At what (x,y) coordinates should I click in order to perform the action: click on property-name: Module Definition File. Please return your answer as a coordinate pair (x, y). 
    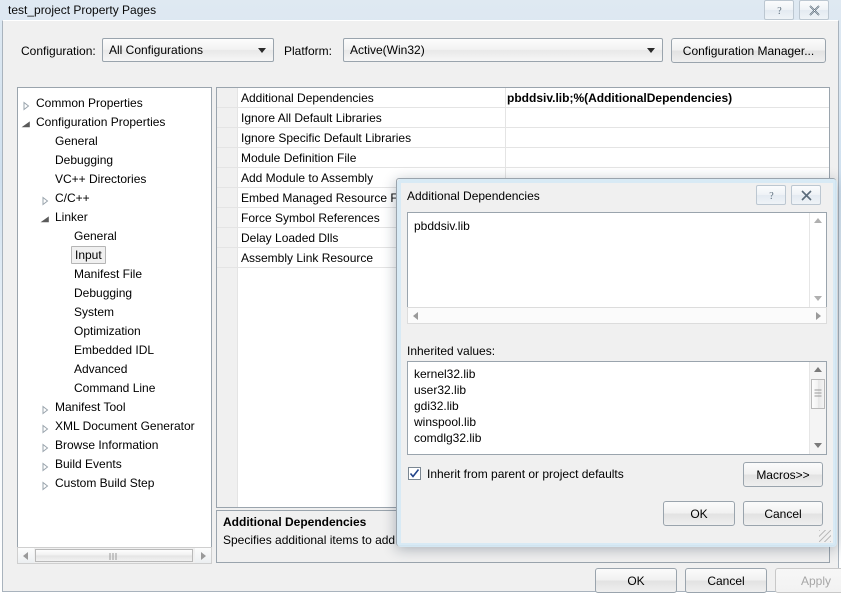
    Looking at the image, I should click on (299, 158).